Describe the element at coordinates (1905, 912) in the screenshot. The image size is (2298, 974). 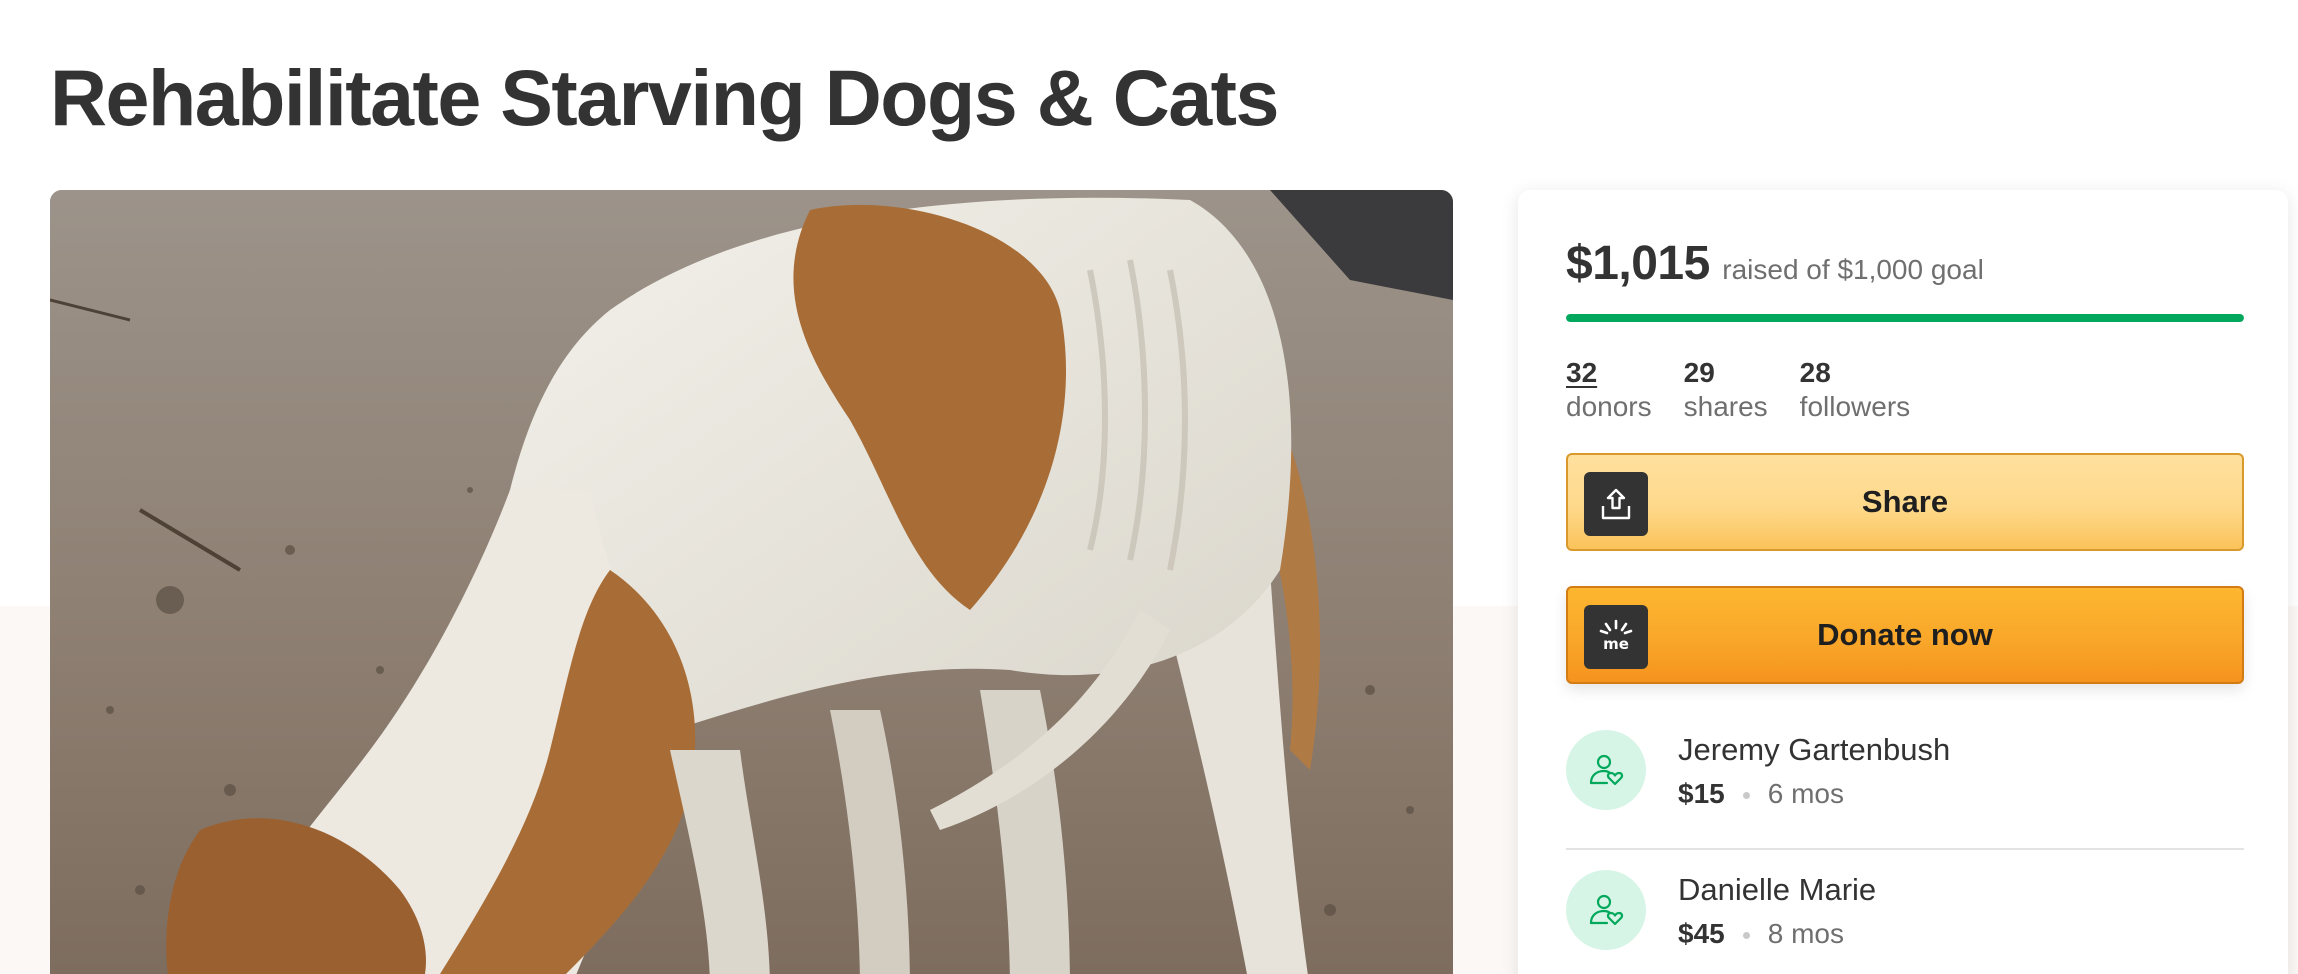
I see `donation-list-item: Danielle Marie $45 8 mos` at that location.